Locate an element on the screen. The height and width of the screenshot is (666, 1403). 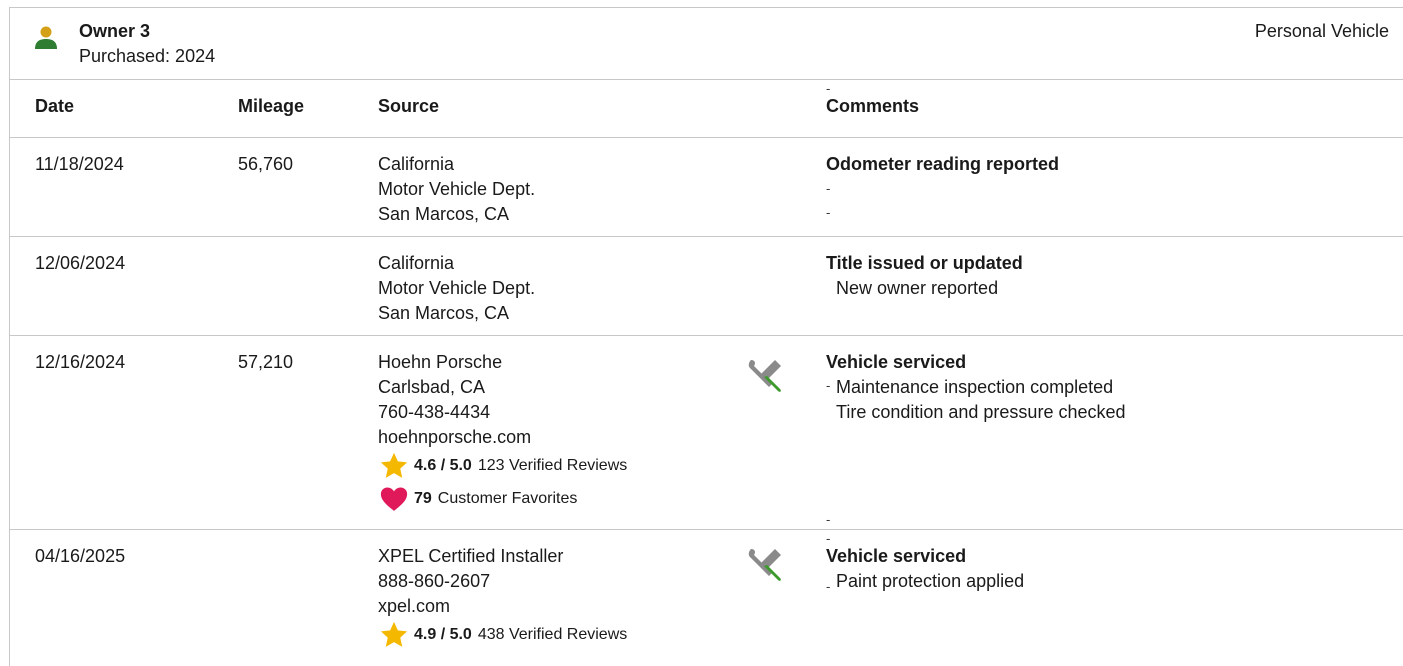
comment-line: Maintenance inspection completed is located at coordinates (975, 387).